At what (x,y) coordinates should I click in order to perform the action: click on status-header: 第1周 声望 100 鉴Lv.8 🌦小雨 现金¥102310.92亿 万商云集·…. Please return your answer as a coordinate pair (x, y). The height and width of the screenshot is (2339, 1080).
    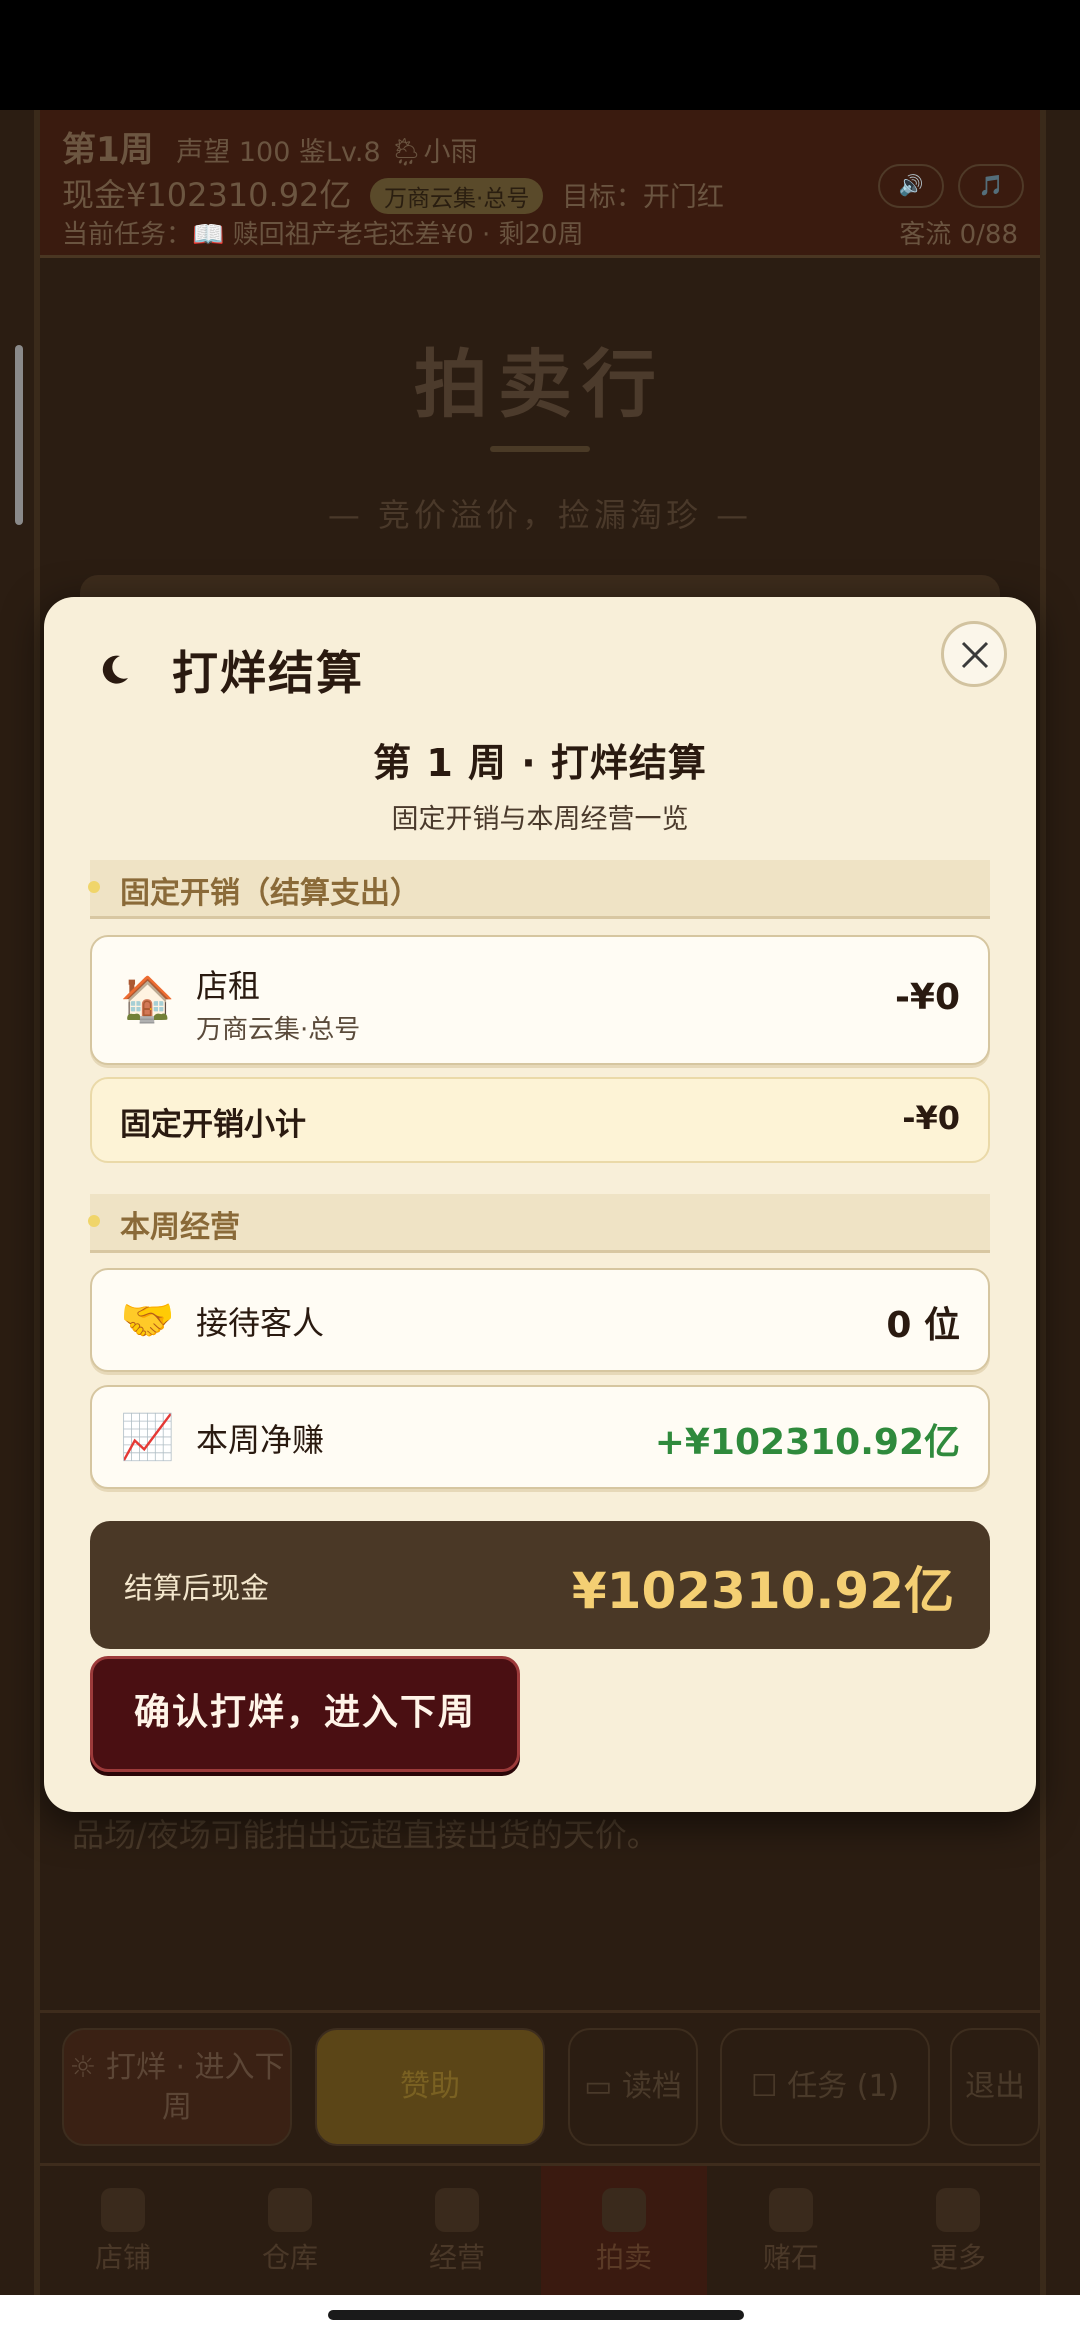
    Looking at the image, I should click on (540, 184).